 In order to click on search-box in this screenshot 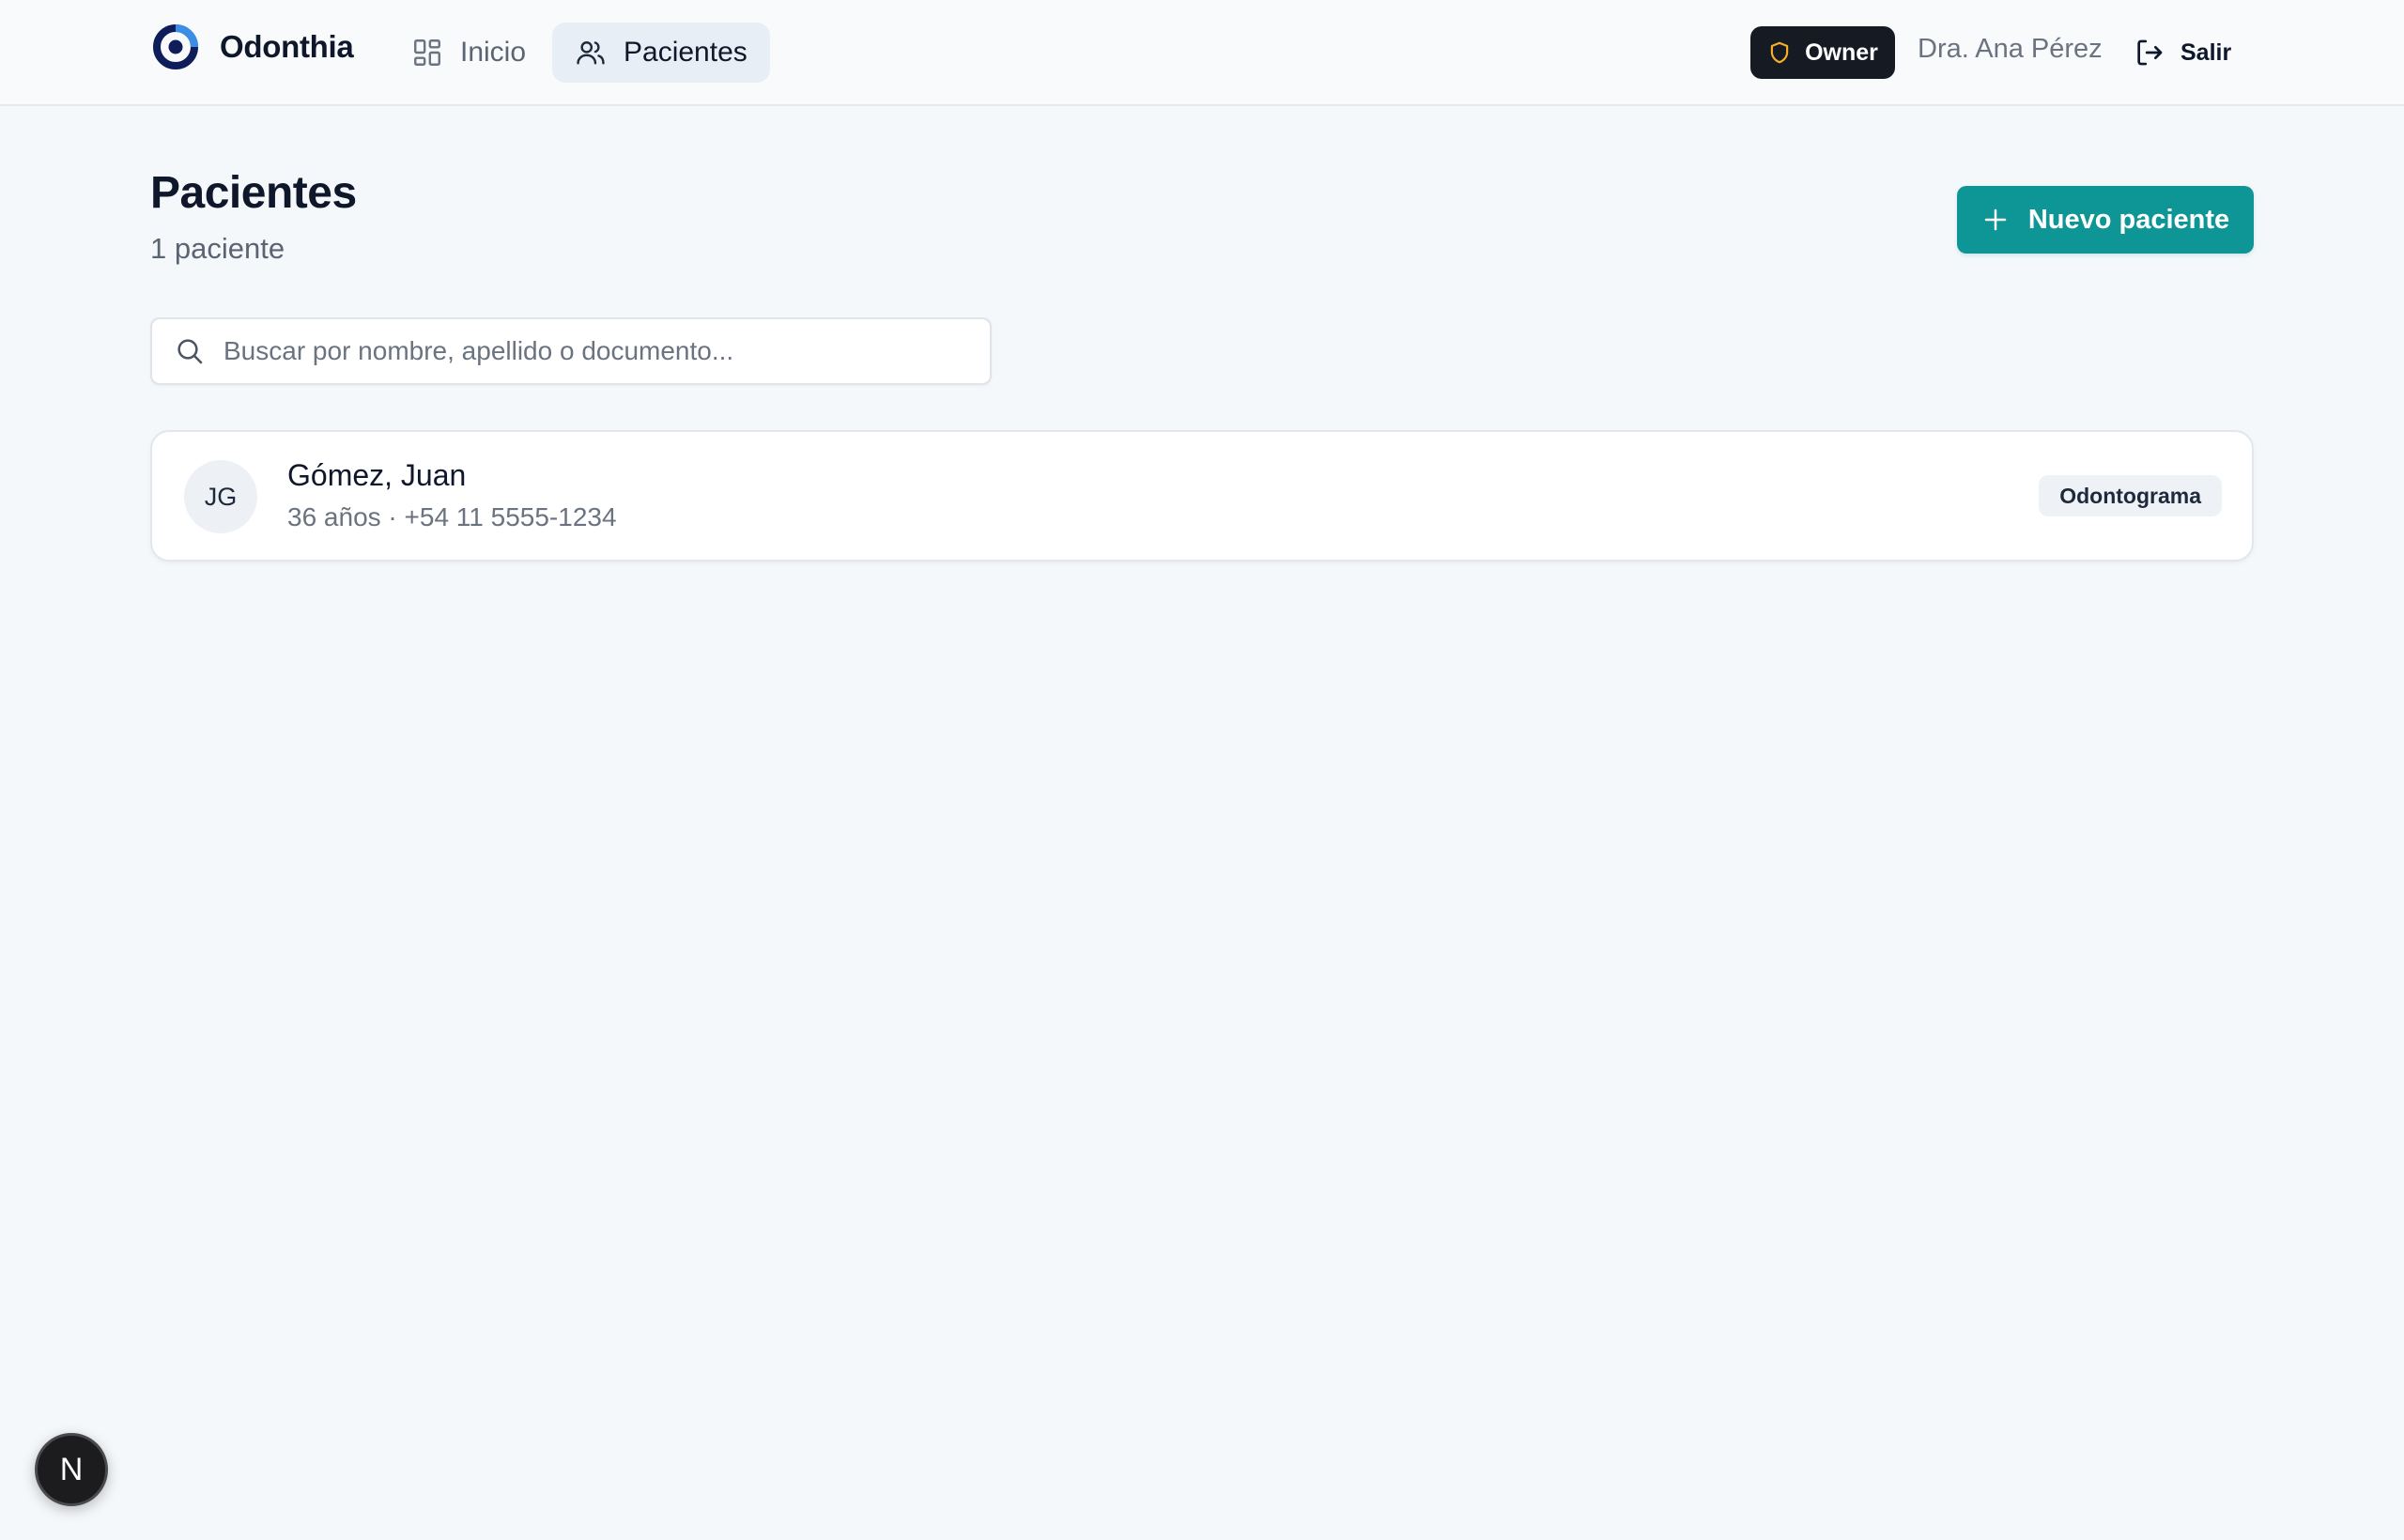, I will do `click(571, 351)`.